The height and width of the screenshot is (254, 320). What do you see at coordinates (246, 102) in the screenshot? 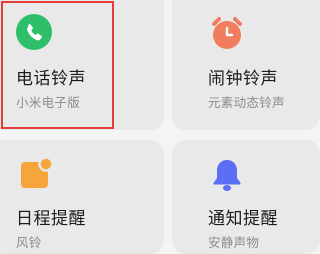
I see `card-subtitle: 元素动态铃声` at bounding box center [246, 102].